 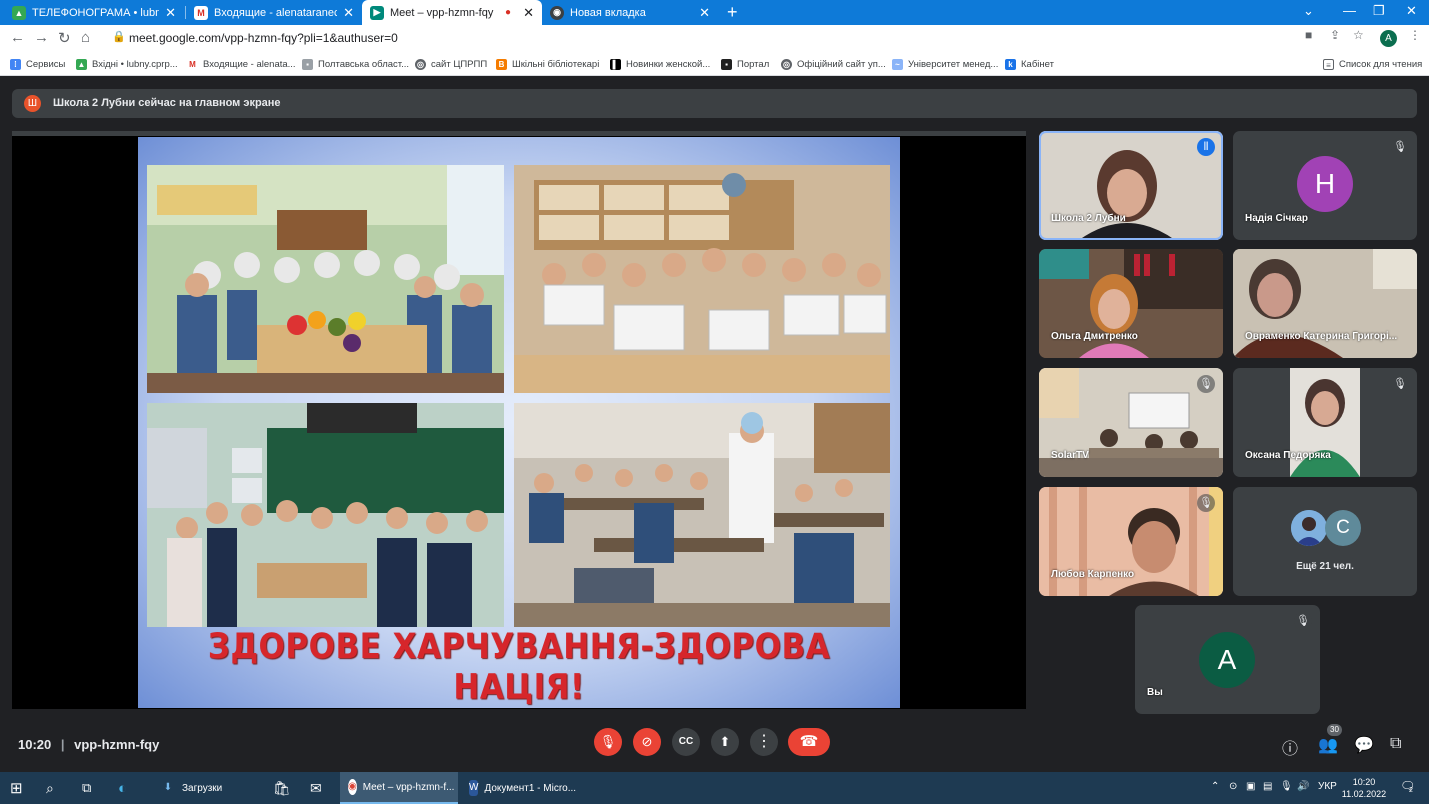 What do you see at coordinates (41, 37) in the screenshot?
I see `forward-arrow-icon: →` at bounding box center [41, 37].